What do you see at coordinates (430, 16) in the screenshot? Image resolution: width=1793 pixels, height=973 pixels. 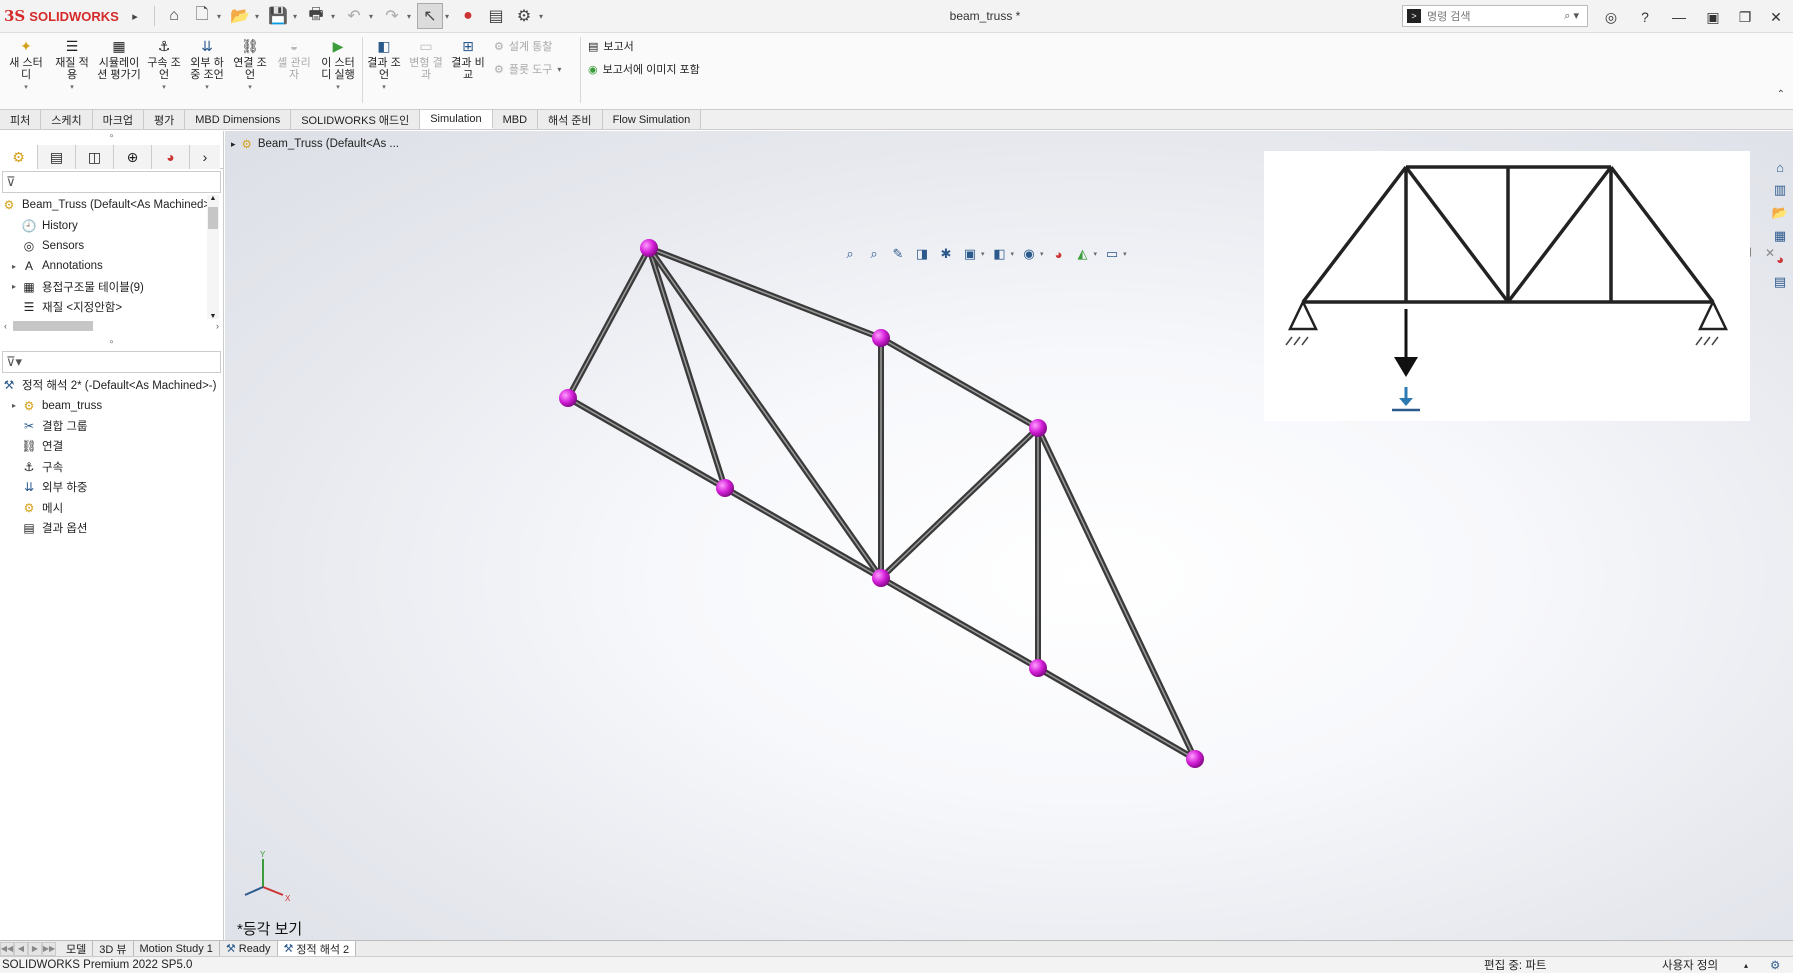 I see `select-arrow-icon: ↖` at bounding box center [430, 16].